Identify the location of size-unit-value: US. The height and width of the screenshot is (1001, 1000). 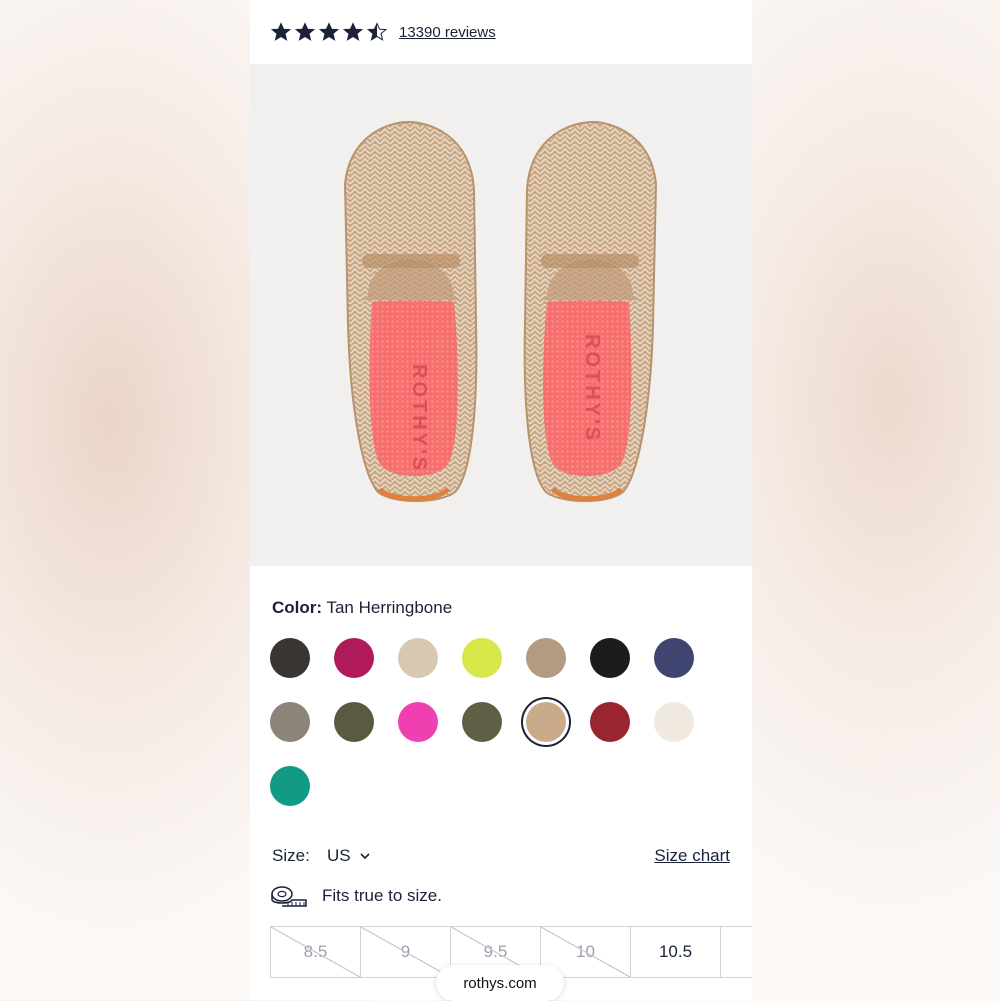
(339, 855).